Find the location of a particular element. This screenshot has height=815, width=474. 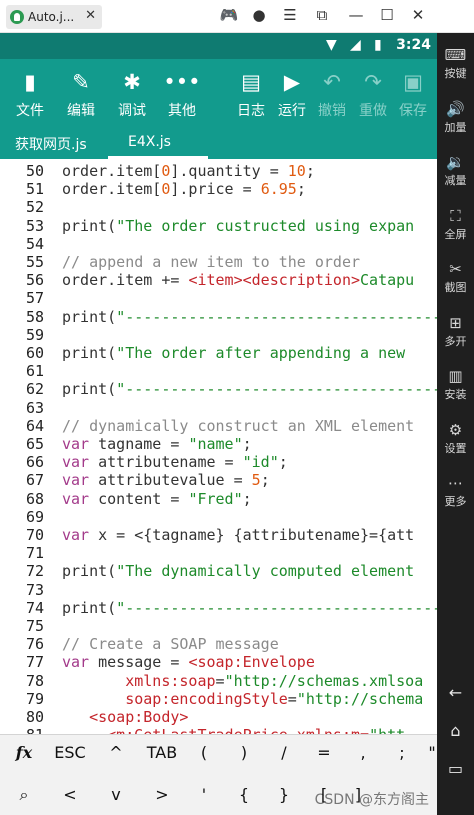

edit-button: ✎ 编辑 is located at coordinates (81, 94).